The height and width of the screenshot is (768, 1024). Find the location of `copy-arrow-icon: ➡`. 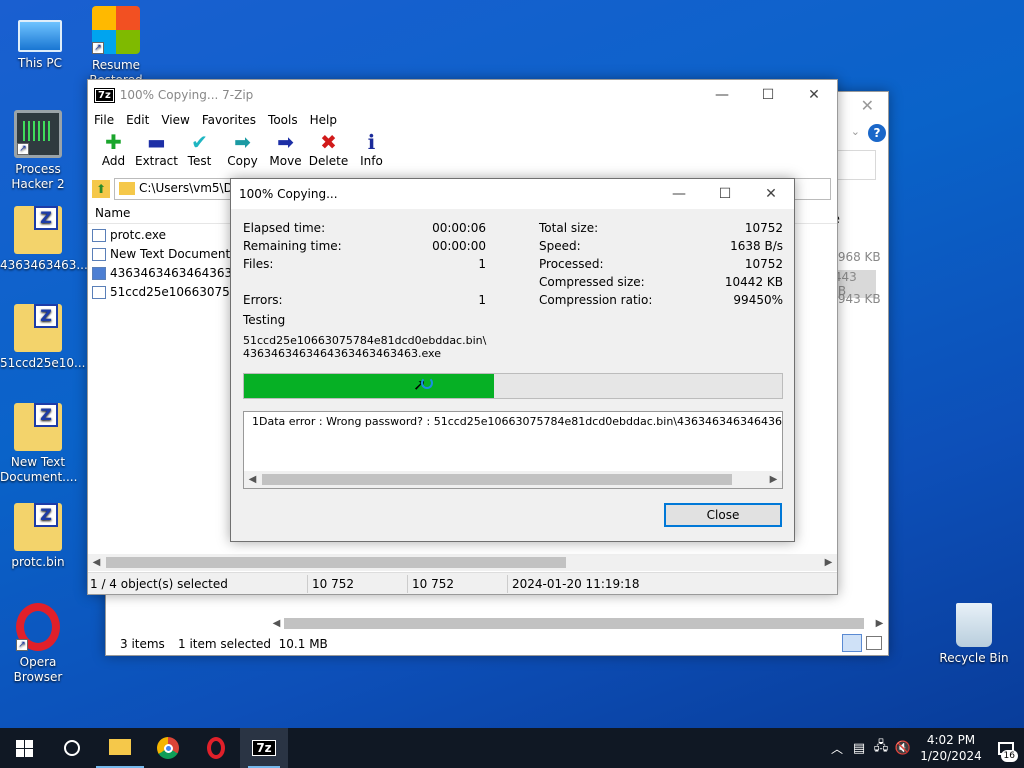

copy-arrow-icon: ➡ is located at coordinates (242, 142).